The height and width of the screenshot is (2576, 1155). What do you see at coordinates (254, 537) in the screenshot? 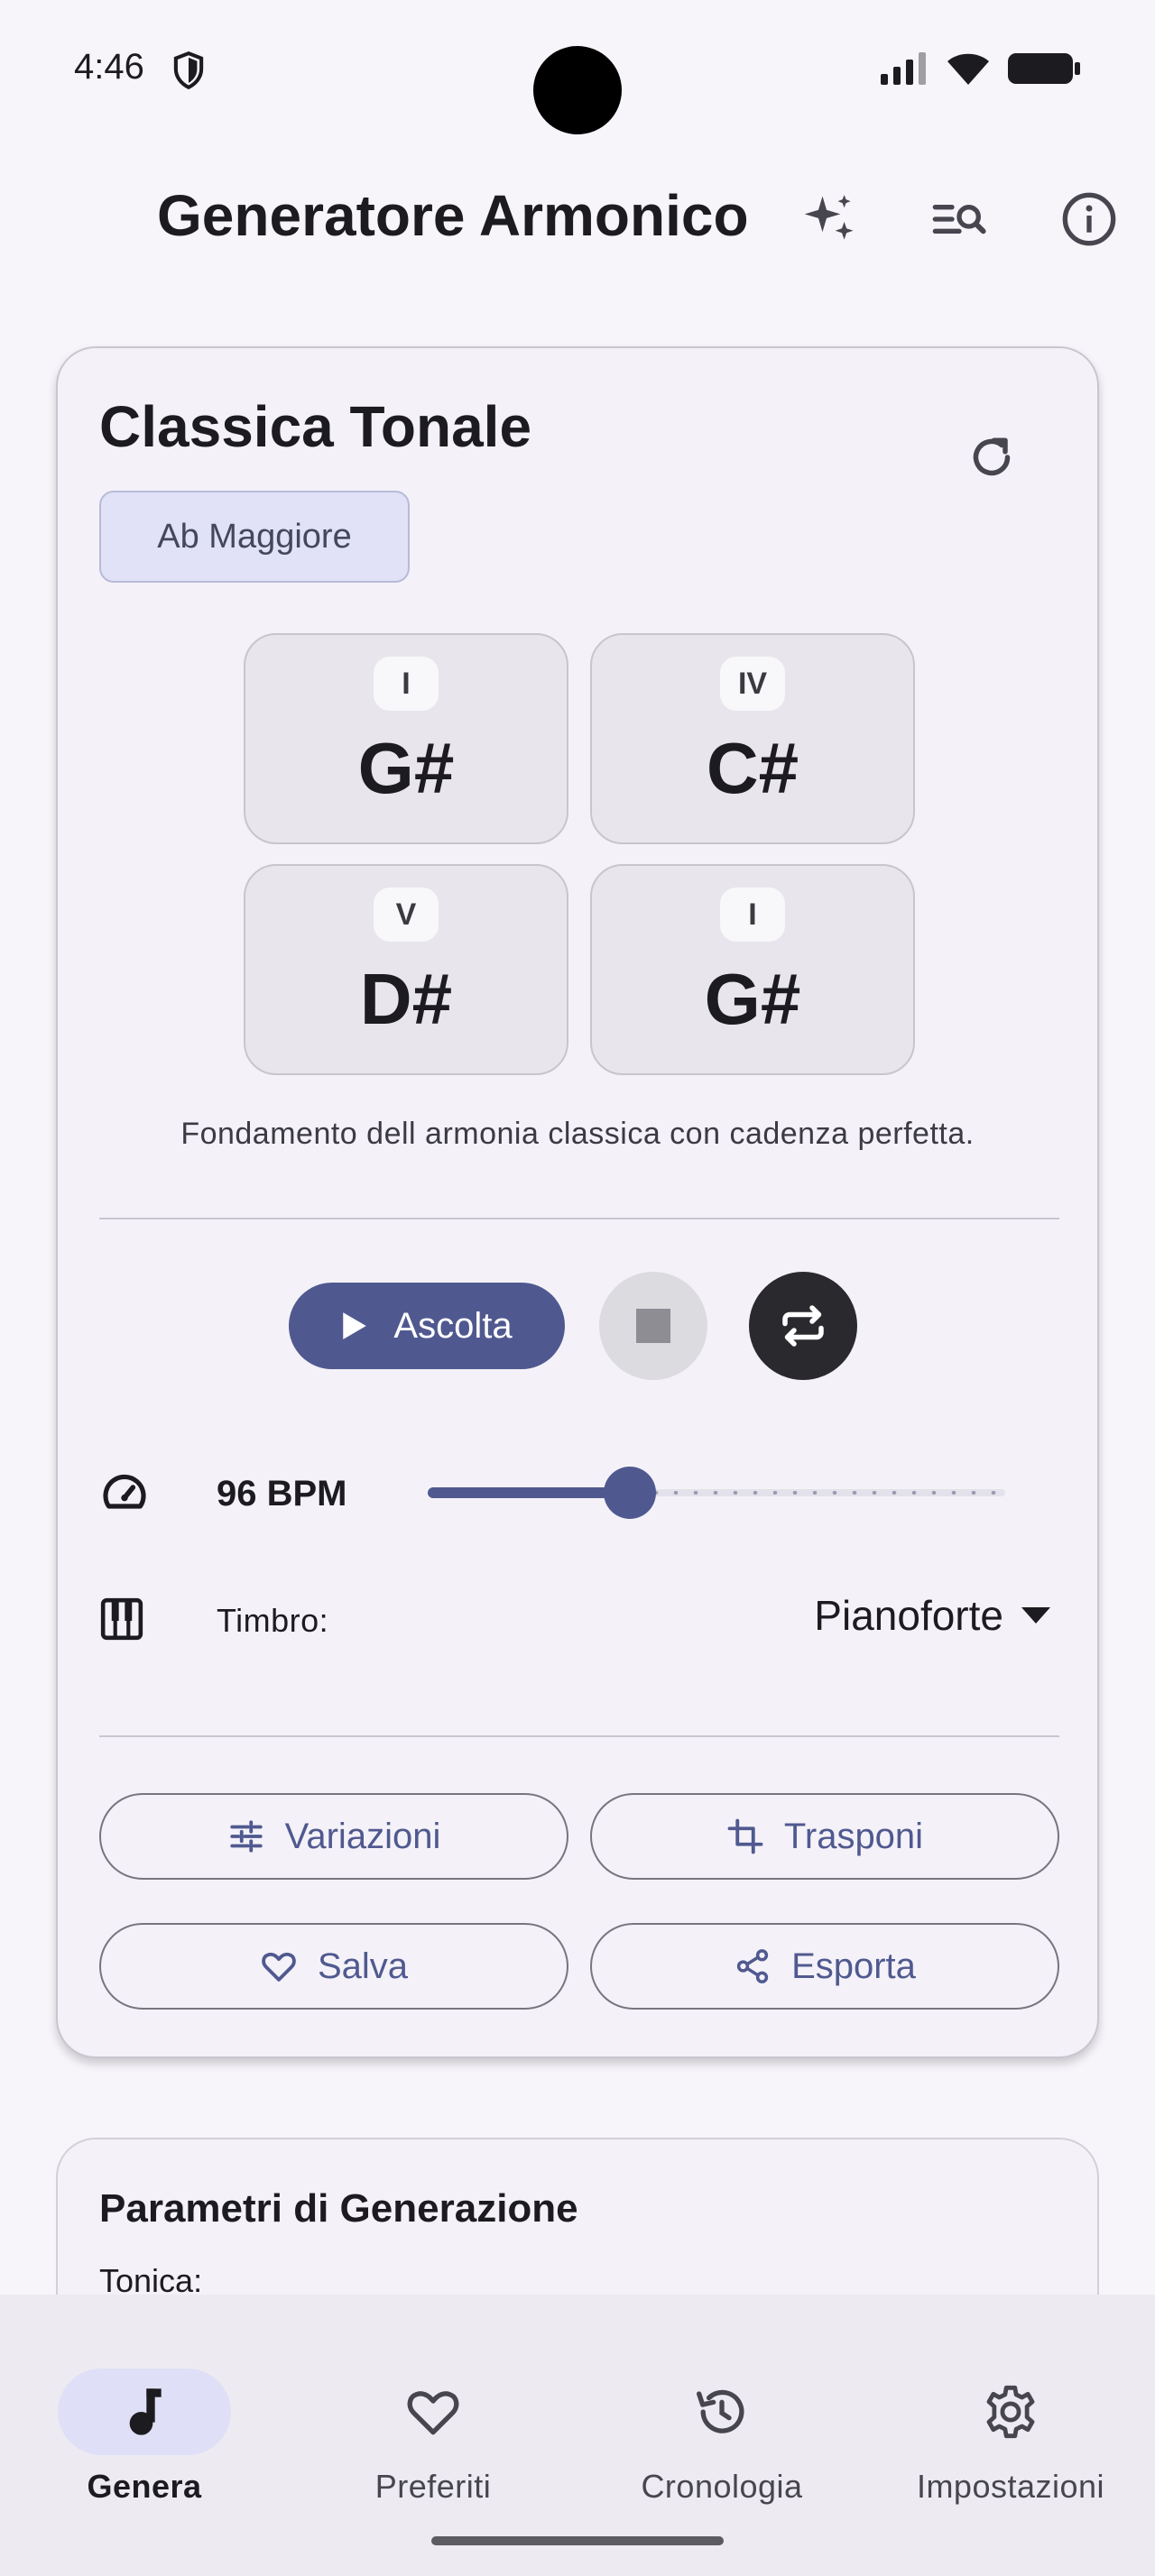
I see `key-chip: Ab Maggiore` at bounding box center [254, 537].